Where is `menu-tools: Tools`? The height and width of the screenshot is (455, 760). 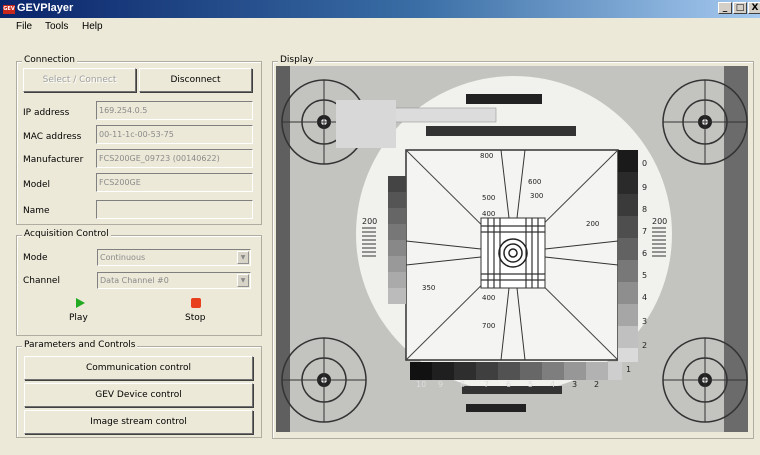 menu-tools: Tools is located at coordinates (56, 26).